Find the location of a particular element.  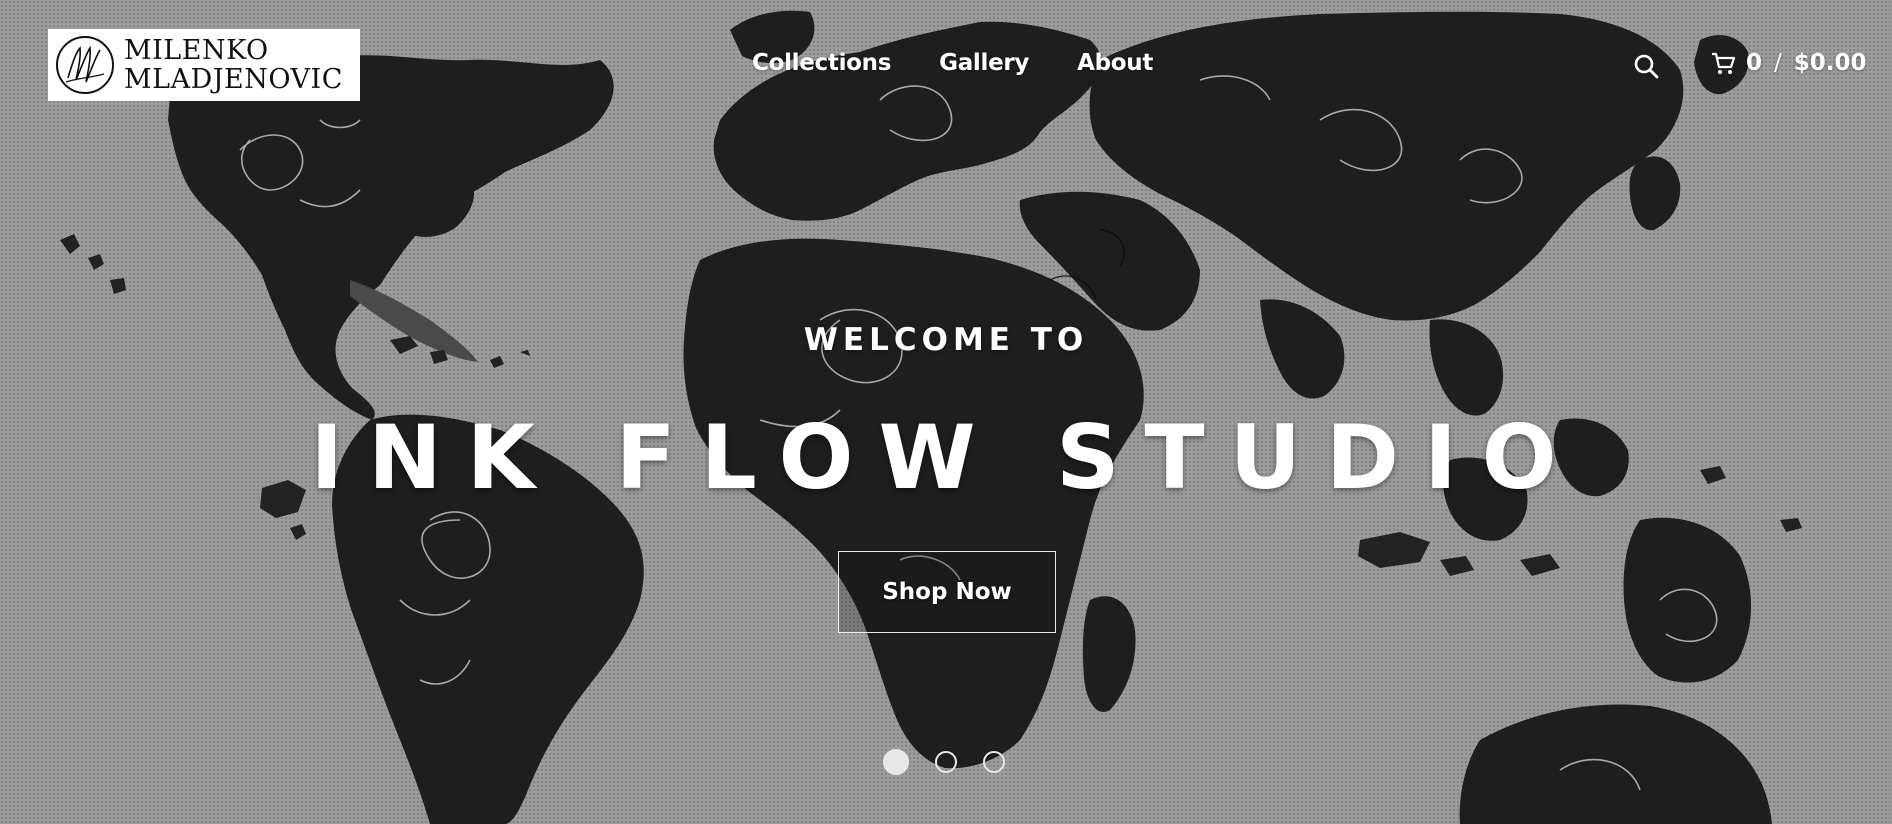

shop-now-button: Shop Now is located at coordinates (947, 592).